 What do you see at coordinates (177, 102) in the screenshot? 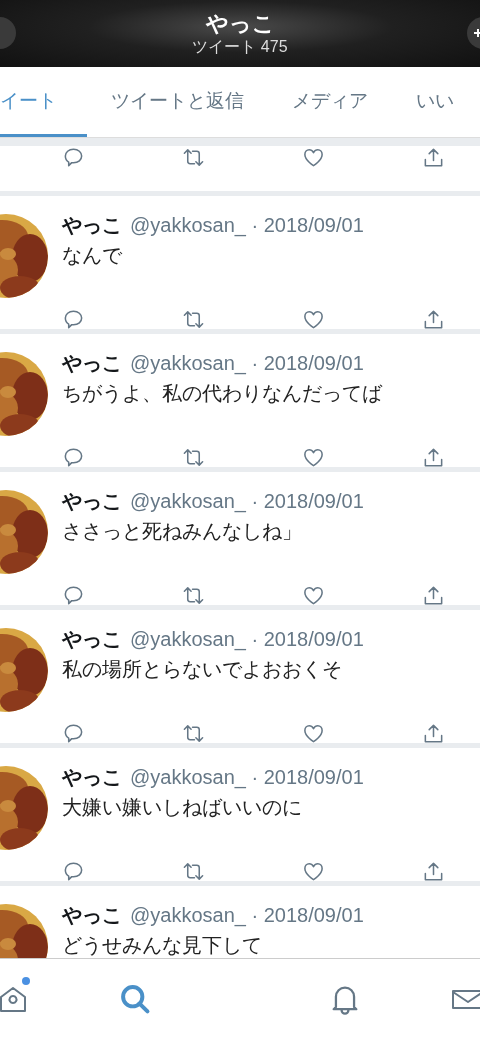
I see `profile-tab: ツイートと返信` at bounding box center [177, 102].